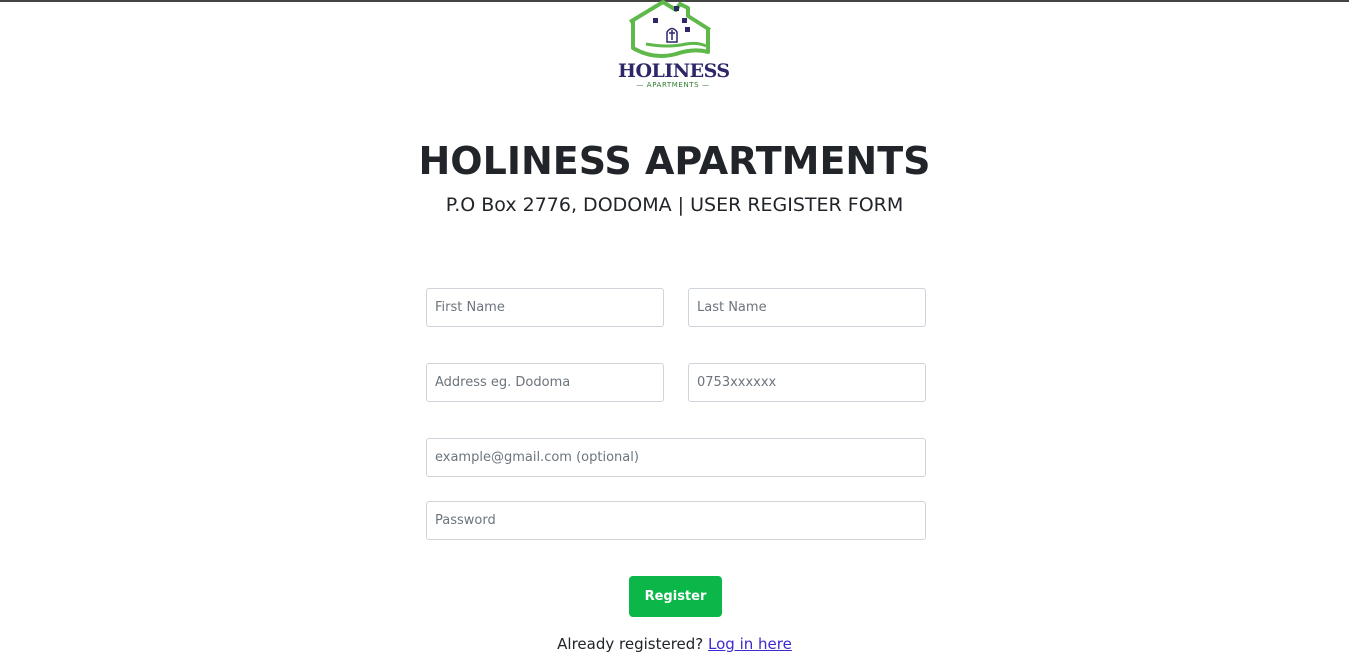 The height and width of the screenshot is (654, 1349). I want to click on house-logo-icon, so click(670, 29).